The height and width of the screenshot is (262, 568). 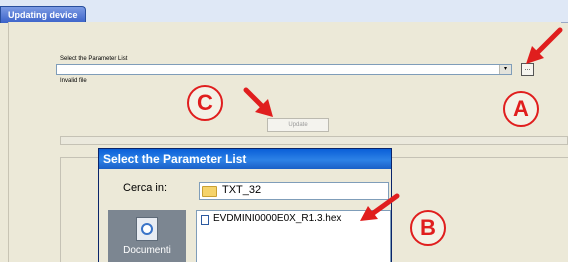 What do you see at coordinates (245, 159) in the screenshot?
I see `dialog-title-bar: Select the Parameter List` at bounding box center [245, 159].